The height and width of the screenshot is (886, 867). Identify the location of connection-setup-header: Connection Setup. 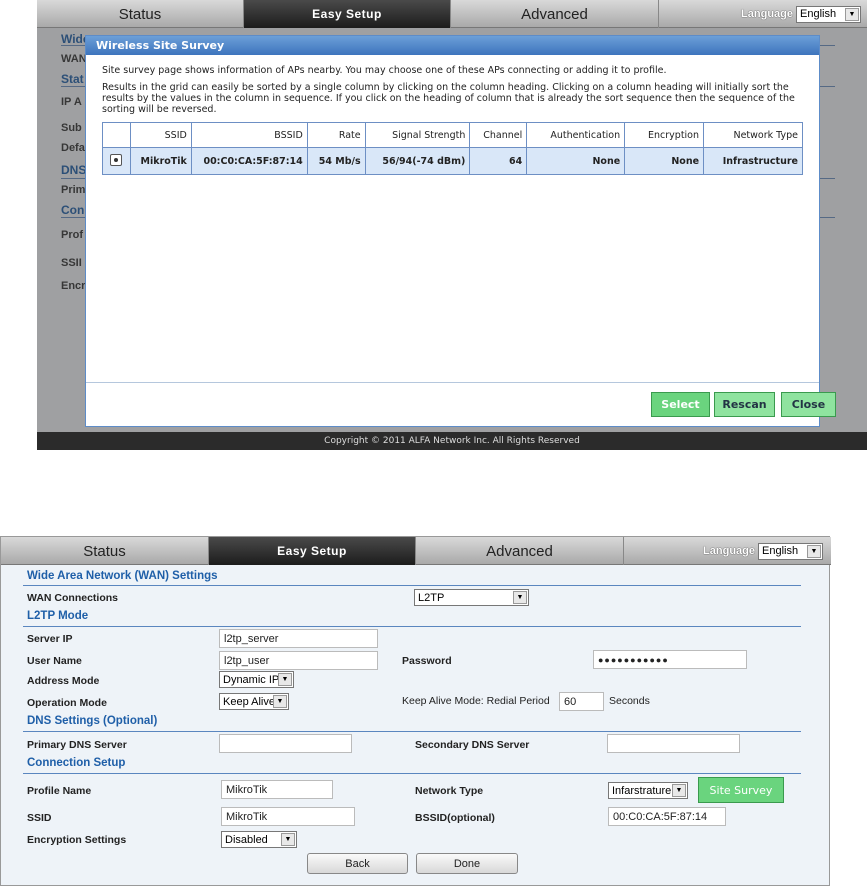
(76, 763).